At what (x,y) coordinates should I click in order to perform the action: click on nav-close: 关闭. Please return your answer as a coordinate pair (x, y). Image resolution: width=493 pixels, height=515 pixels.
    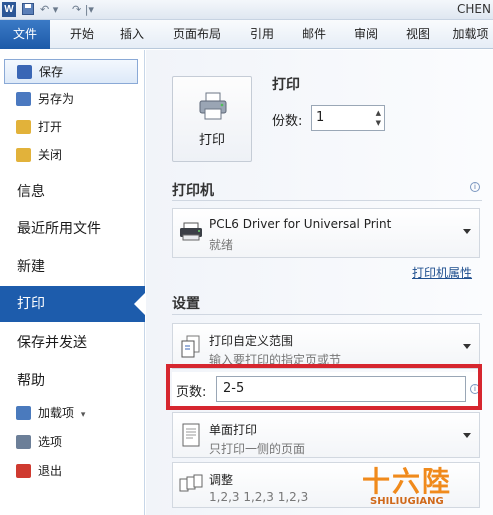
    Looking at the image, I should click on (71, 155).